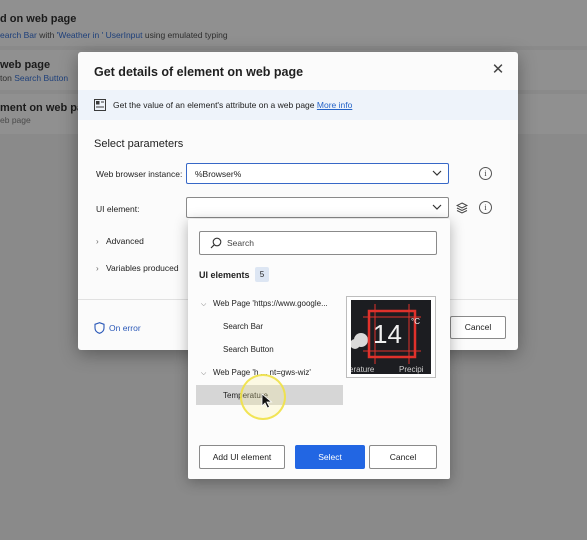  What do you see at coordinates (34, 78) in the screenshot?
I see `flow-action-subtitle: ton Search Button` at bounding box center [34, 78].